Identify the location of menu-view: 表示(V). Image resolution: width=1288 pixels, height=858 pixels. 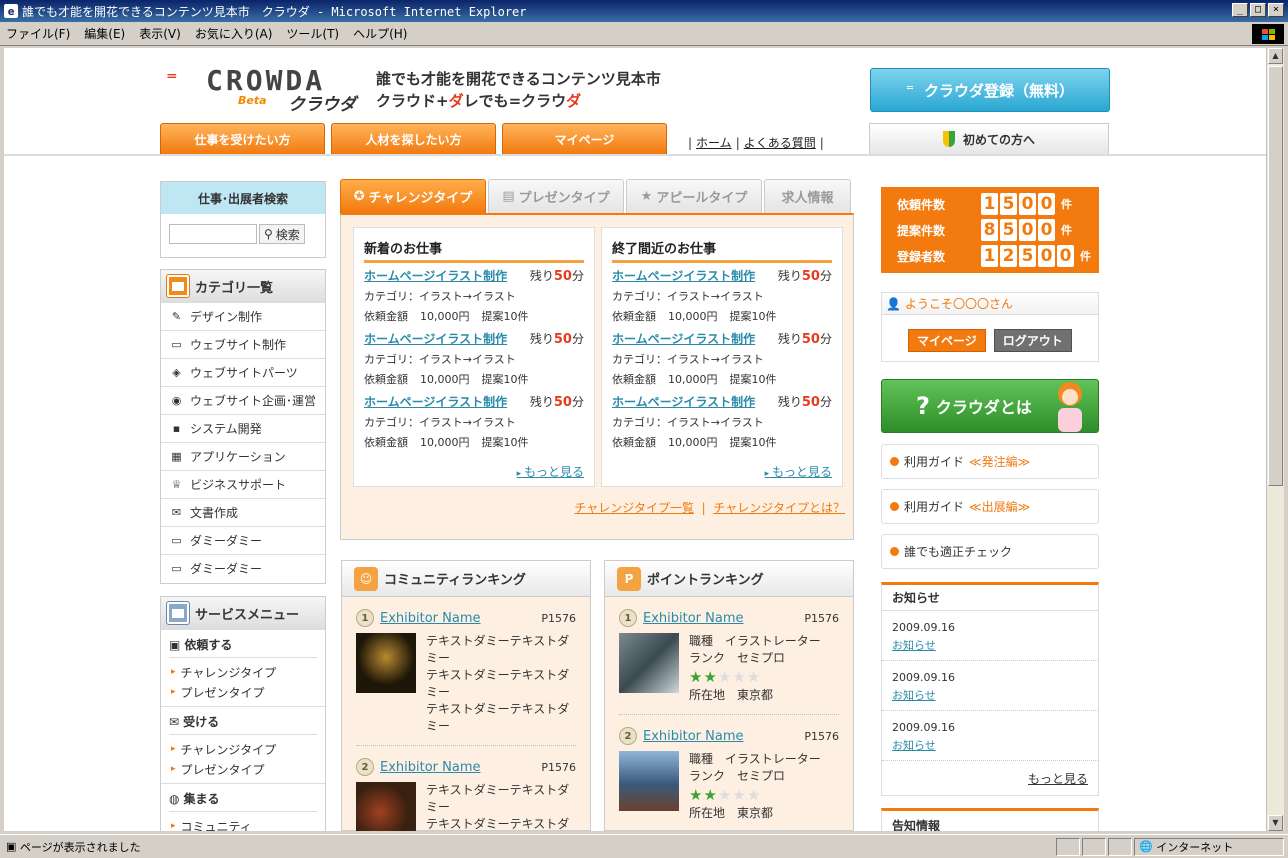
(160, 33).